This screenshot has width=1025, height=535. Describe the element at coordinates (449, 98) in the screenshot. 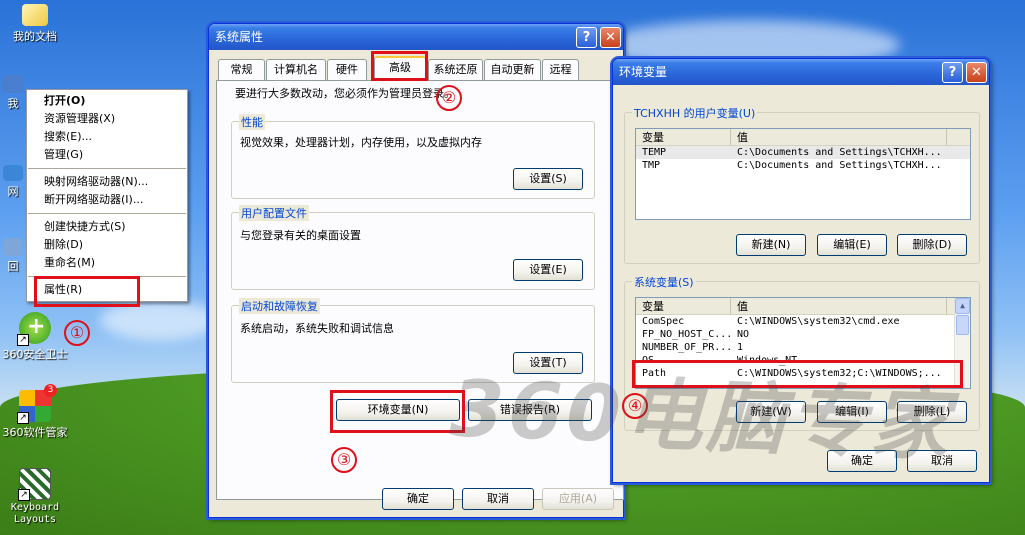

I see `annotation-marker: ②` at that location.